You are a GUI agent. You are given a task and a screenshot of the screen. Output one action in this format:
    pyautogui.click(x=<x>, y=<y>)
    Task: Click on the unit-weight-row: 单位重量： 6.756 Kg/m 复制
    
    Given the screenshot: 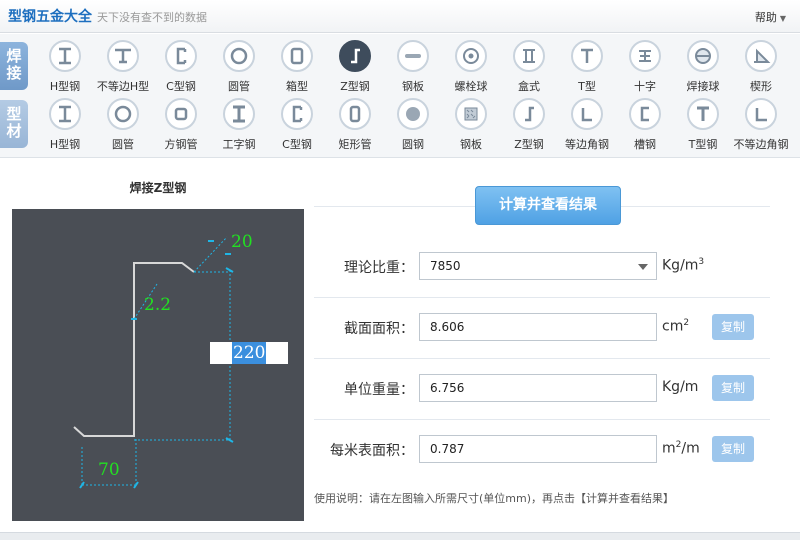 What is the action you would take?
    pyautogui.click(x=542, y=388)
    